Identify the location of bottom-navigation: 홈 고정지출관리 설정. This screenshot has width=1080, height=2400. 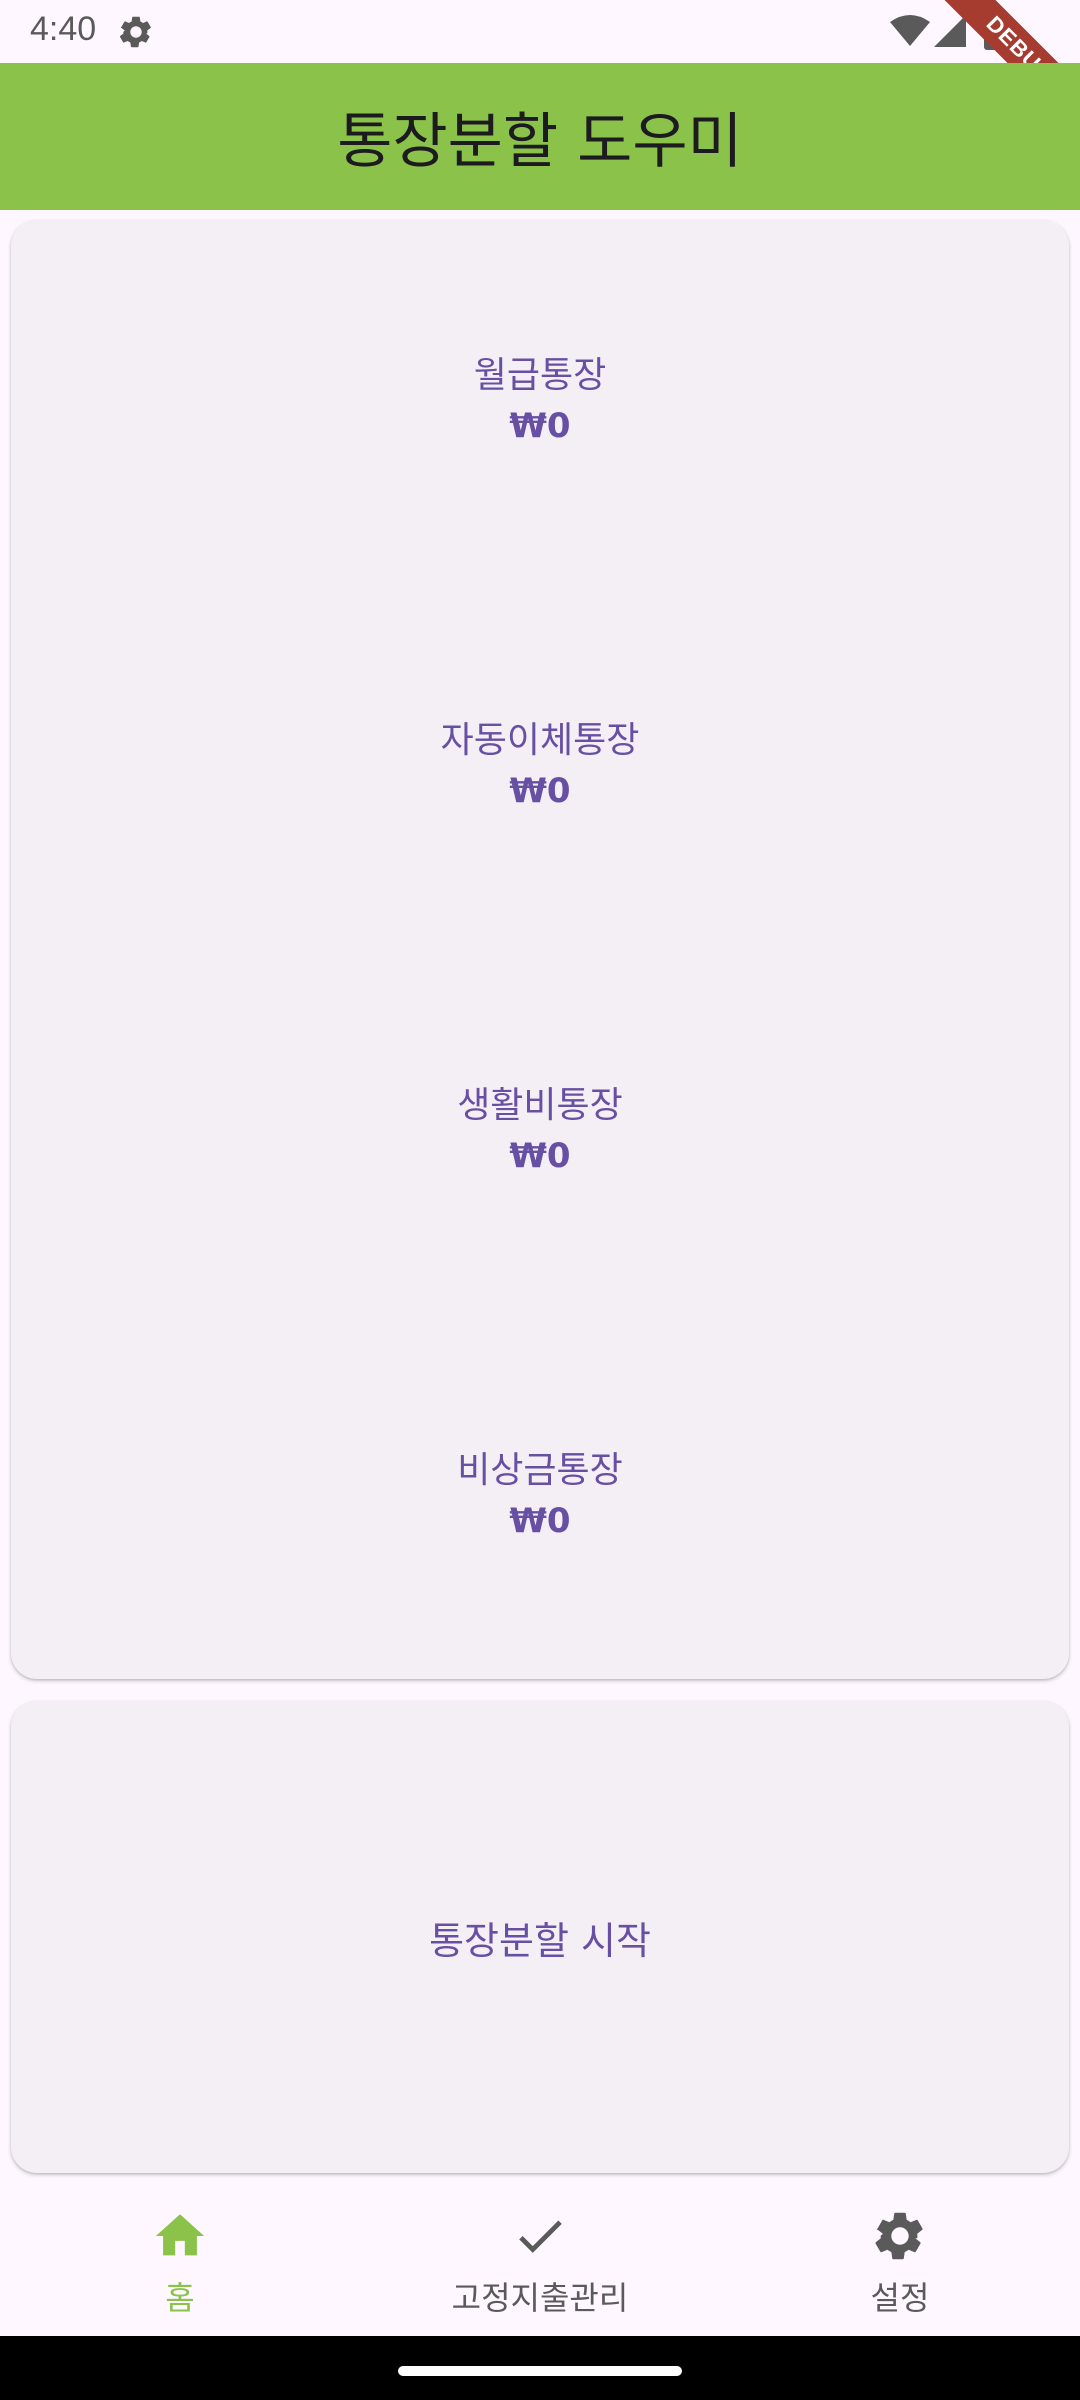
(540, 2260).